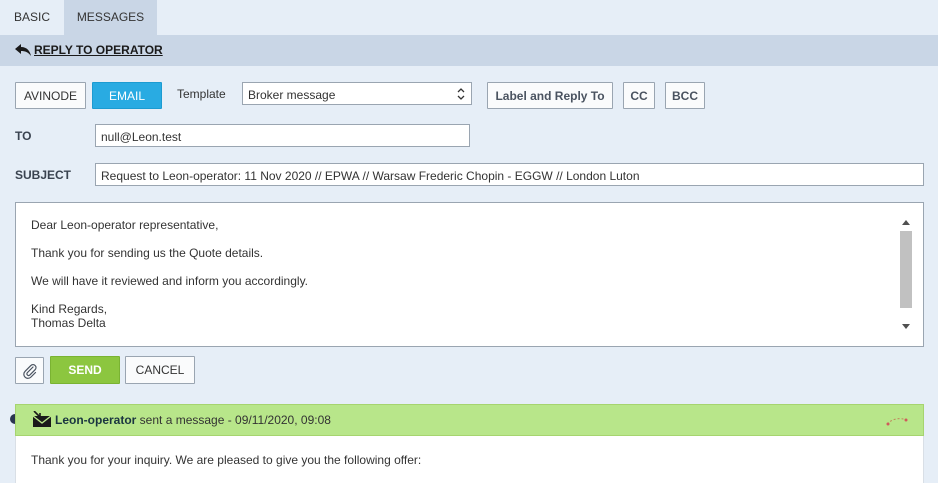 This screenshot has width=938, height=483. I want to click on template-select: Broker message, so click(357, 93).